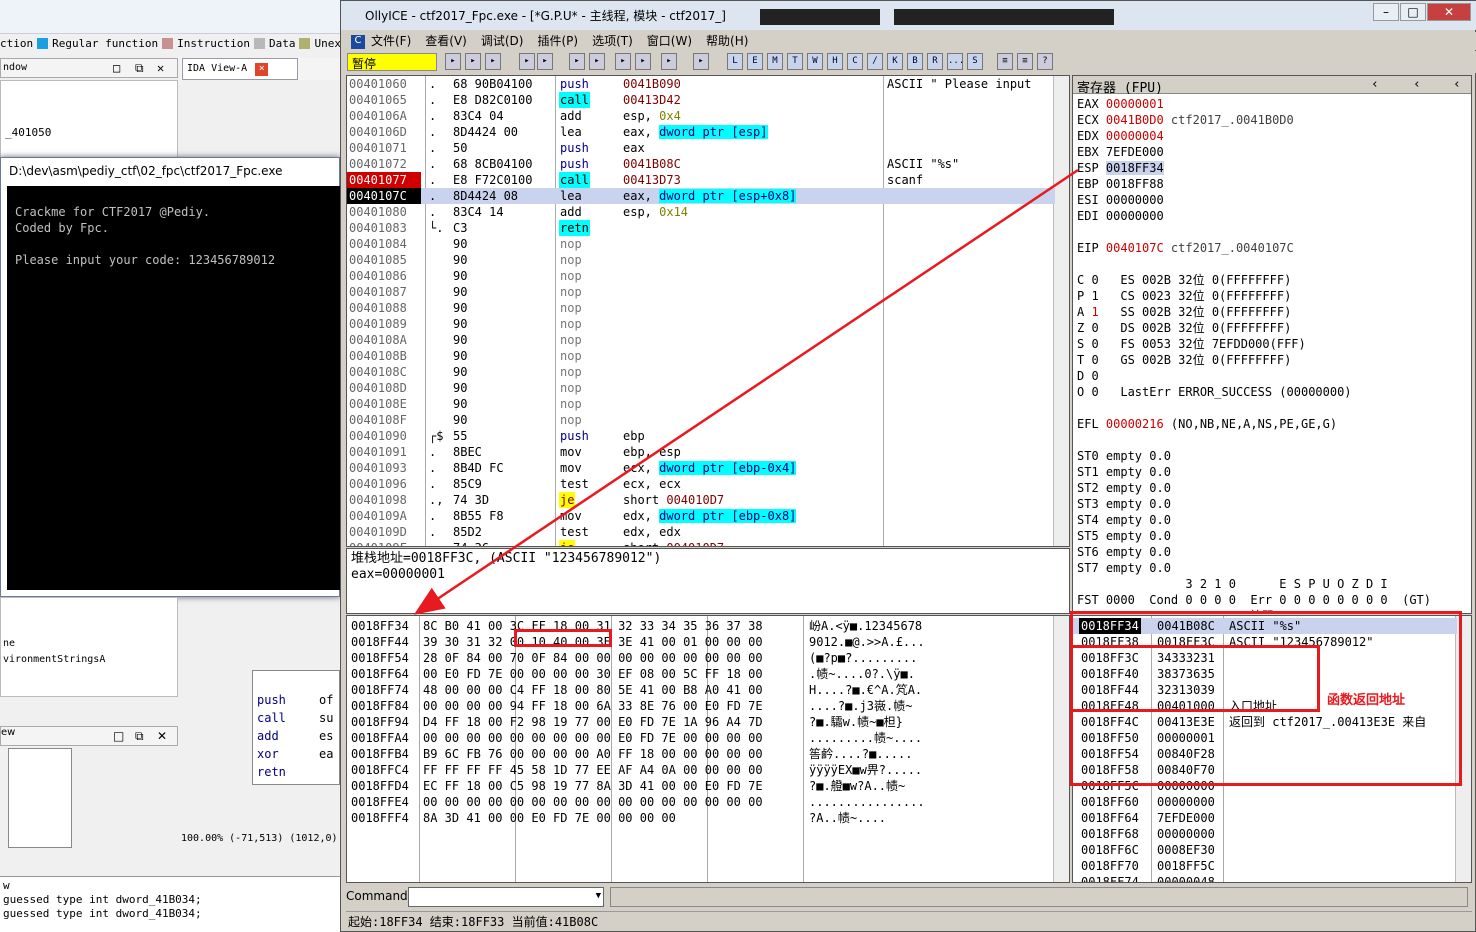 This screenshot has width=1476, height=932. I want to click on name-item: ne, so click(9, 643).